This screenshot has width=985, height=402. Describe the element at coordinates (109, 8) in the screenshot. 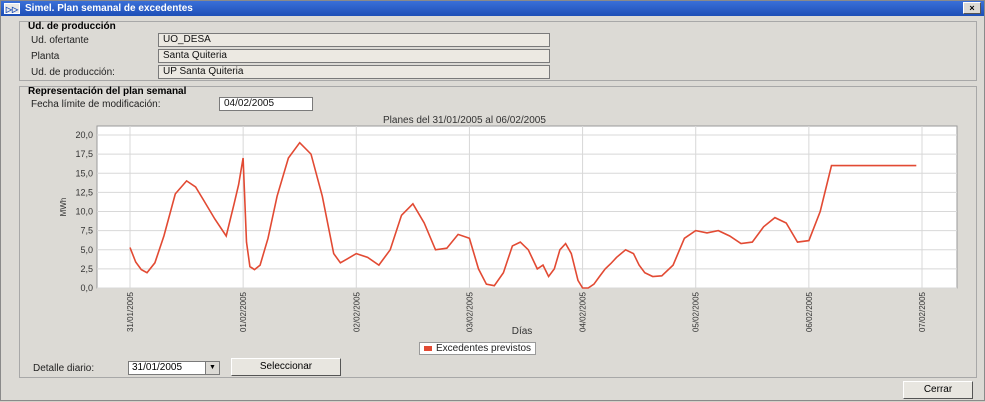

I see `window-title: Simel. Plan semanal de excedentes` at that location.